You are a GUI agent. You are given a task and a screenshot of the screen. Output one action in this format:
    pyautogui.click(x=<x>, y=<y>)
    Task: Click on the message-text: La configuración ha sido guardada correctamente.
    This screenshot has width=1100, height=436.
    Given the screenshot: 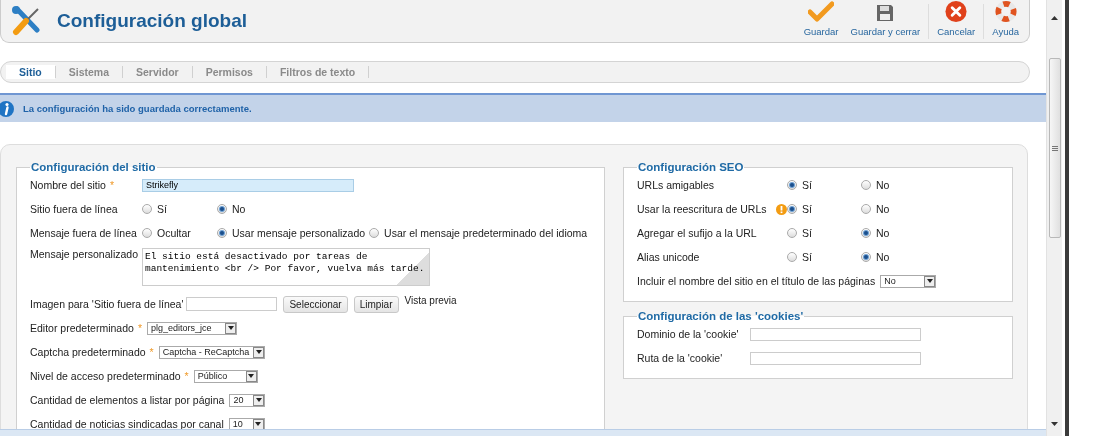 What is the action you would take?
    pyautogui.click(x=137, y=108)
    